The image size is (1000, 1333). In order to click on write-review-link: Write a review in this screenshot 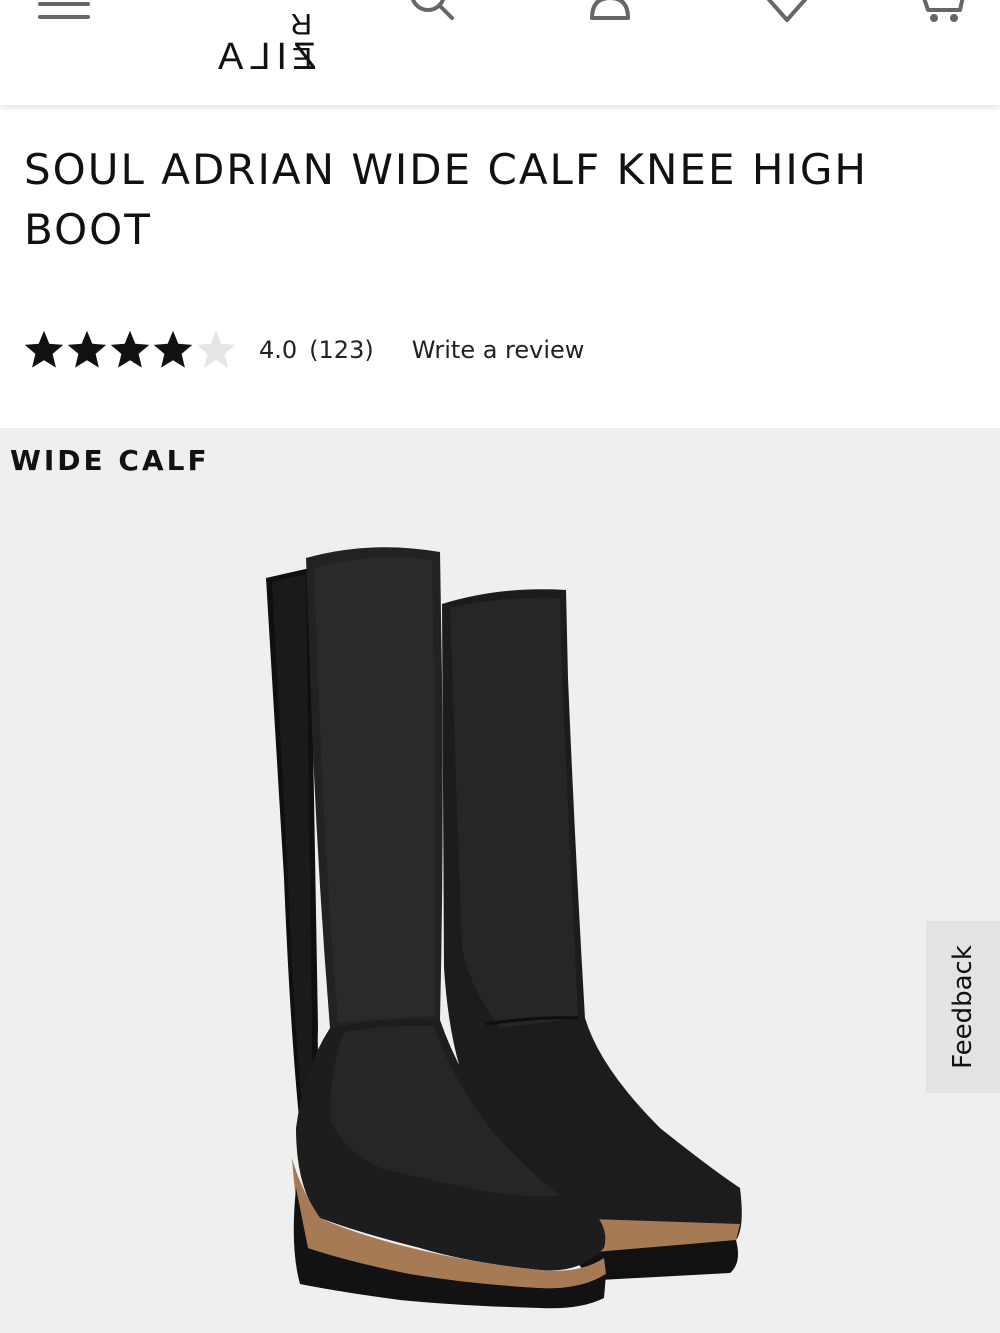, I will do `click(498, 350)`.